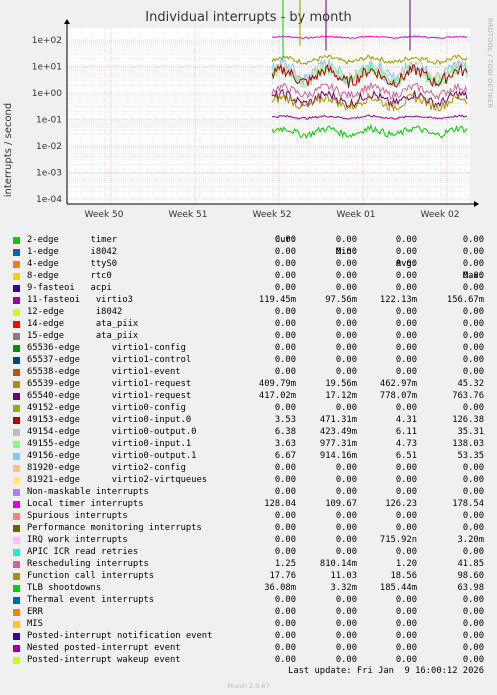  Describe the element at coordinates (47, 68) in the screenshot. I see `y-tick-label: 1e+01` at that location.